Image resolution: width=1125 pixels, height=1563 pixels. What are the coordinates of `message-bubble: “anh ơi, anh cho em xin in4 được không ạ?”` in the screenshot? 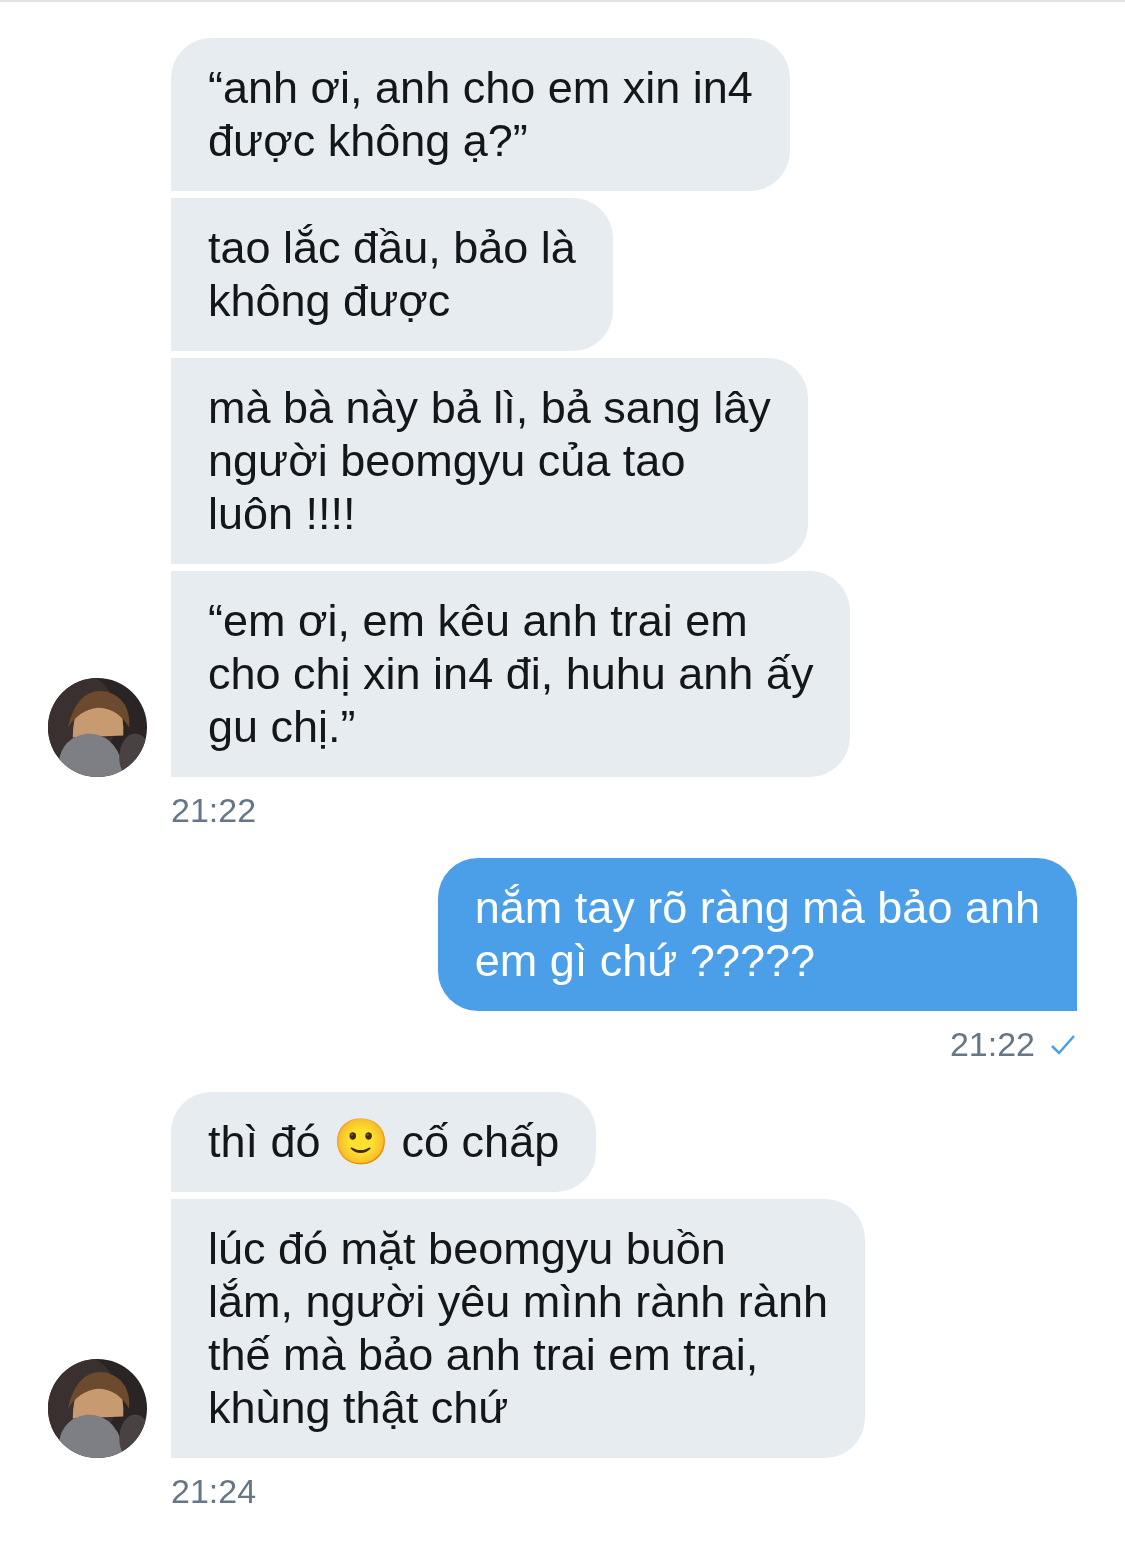 It's located at (480, 114).